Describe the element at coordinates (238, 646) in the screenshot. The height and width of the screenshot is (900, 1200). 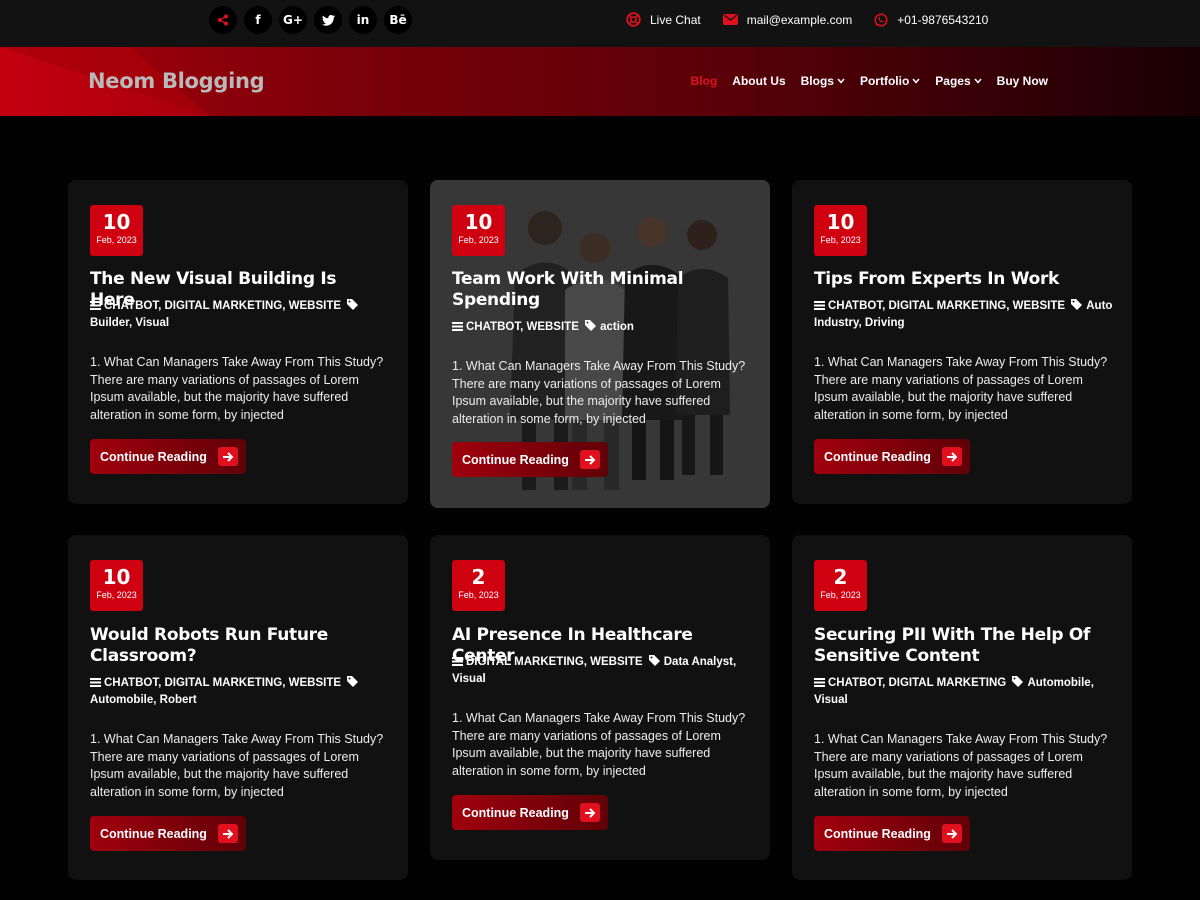
I see `post-title: Would Robots Run Future Classroom?` at that location.